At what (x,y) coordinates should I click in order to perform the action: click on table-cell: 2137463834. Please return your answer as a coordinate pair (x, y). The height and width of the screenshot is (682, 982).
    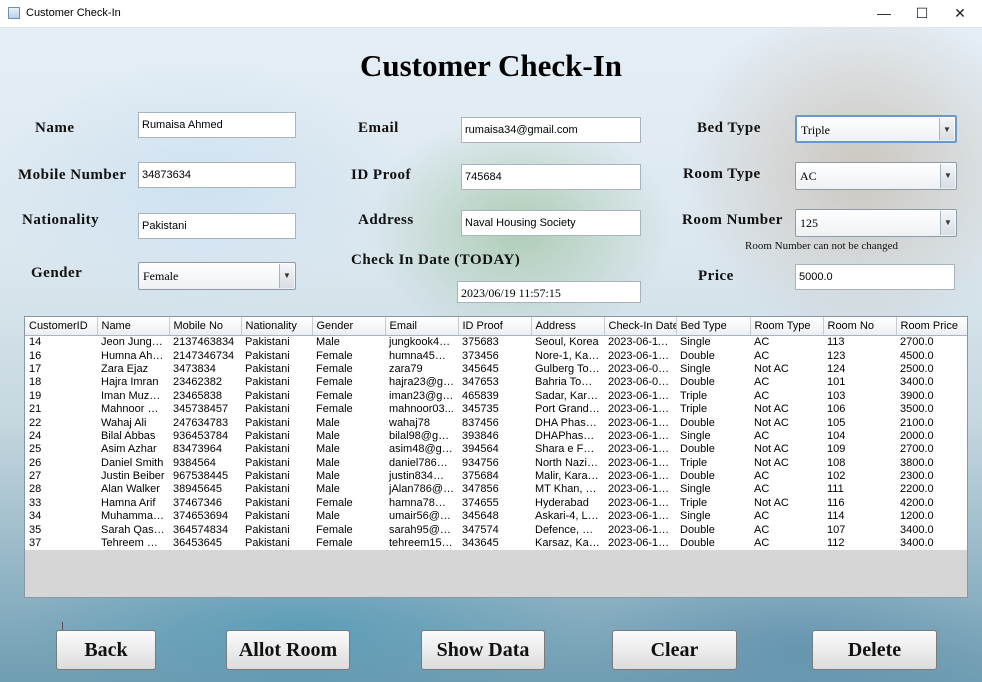
    Looking at the image, I should click on (205, 342).